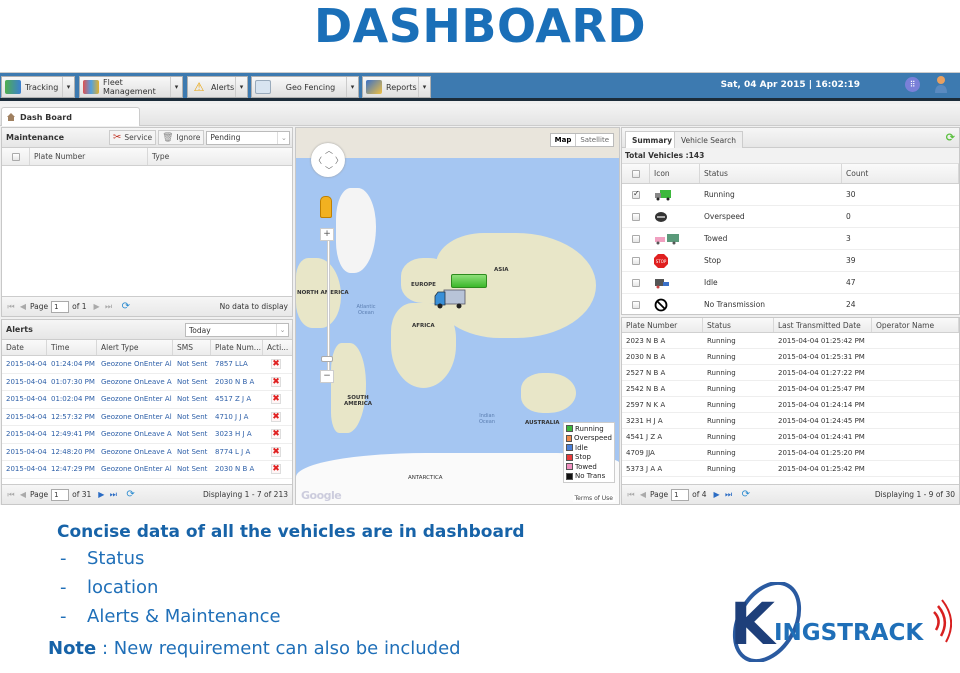 The image size is (960, 673). What do you see at coordinates (469, 281) in the screenshot?
I see `vehicle-marker-label` at bounding box center [469, 281].